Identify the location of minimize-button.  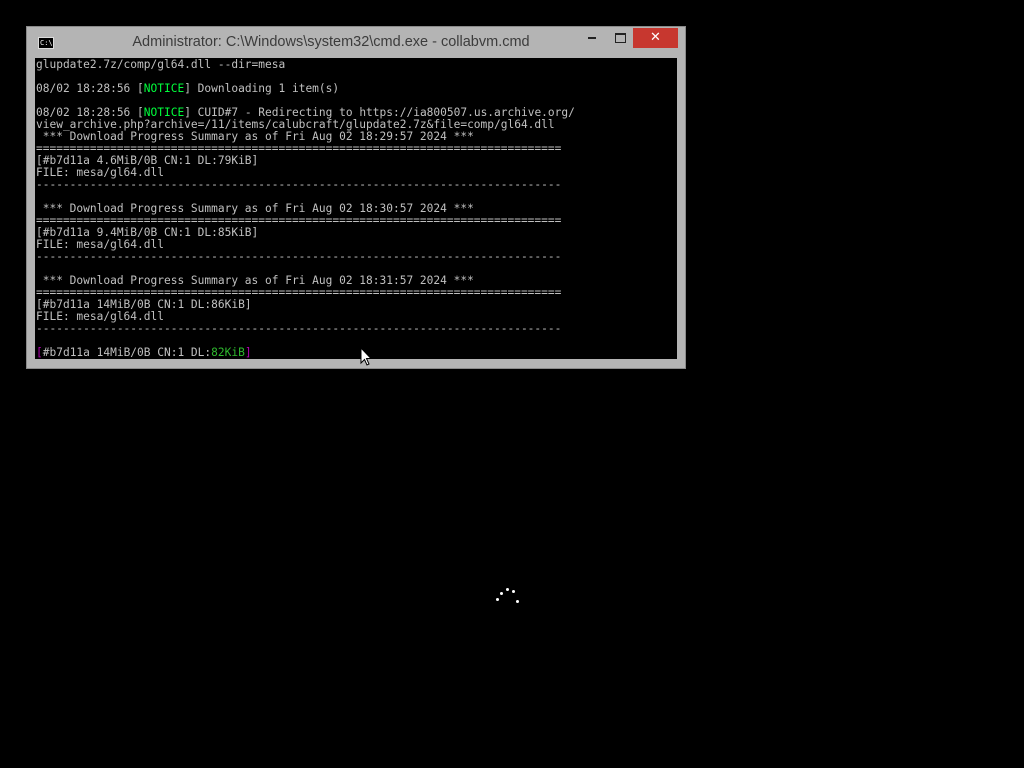
(592, 37).